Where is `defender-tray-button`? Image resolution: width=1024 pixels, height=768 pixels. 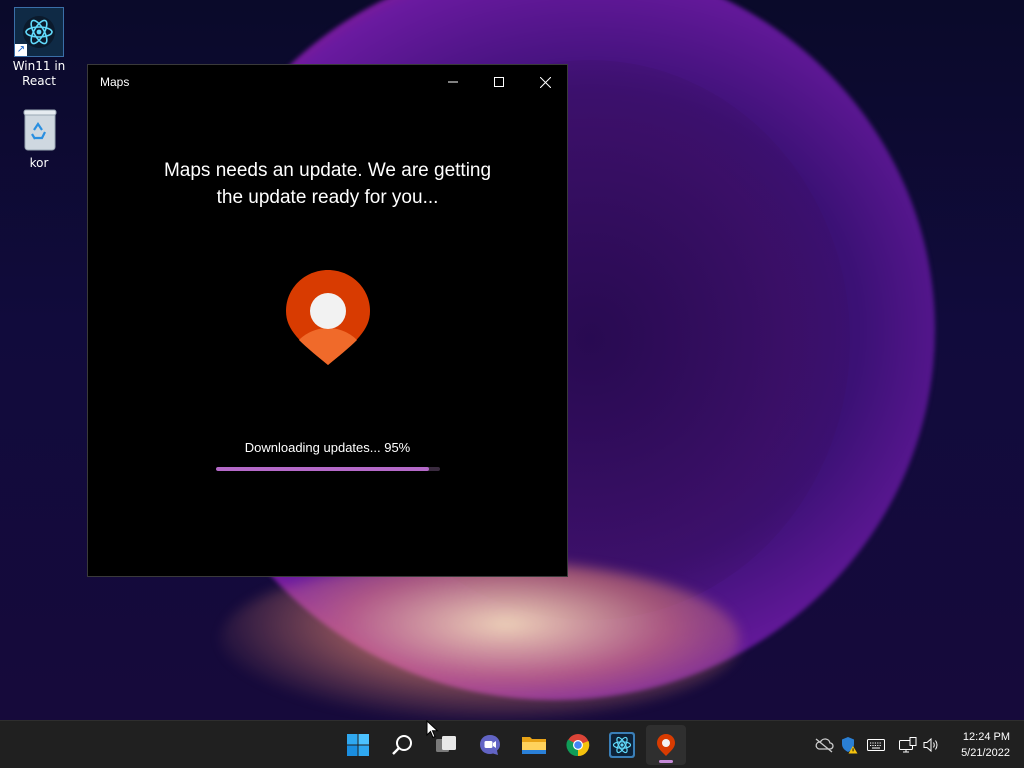
defender-tray-button is located at coordinates (849, 745).